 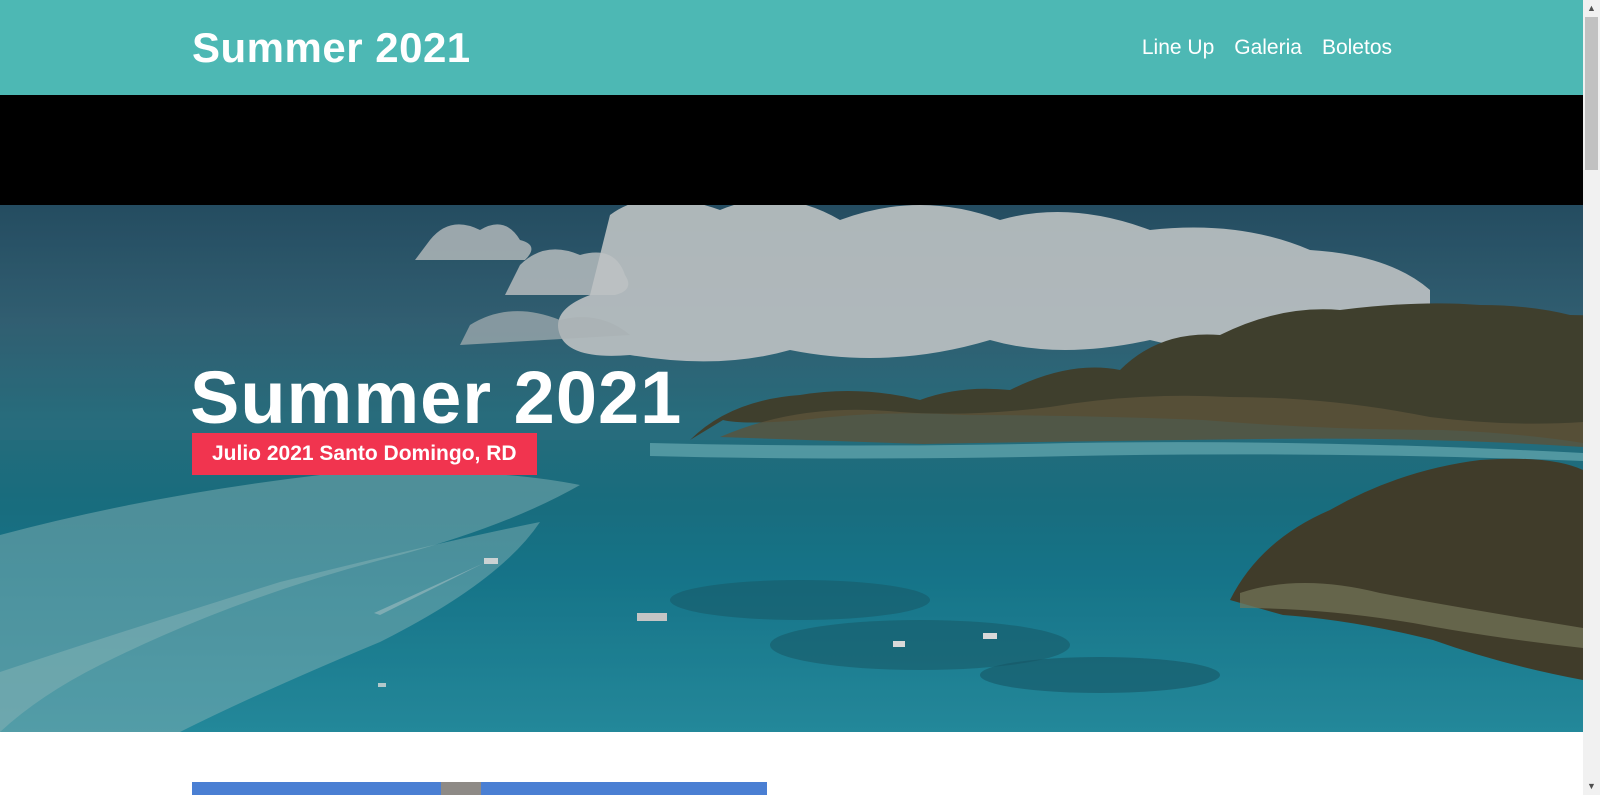 What do you see at coordinates (791, 47) in the screenshot?
I see `site-header: Summer 2021 Line Up Galeria Boletos` at bounding box center [791, 47].